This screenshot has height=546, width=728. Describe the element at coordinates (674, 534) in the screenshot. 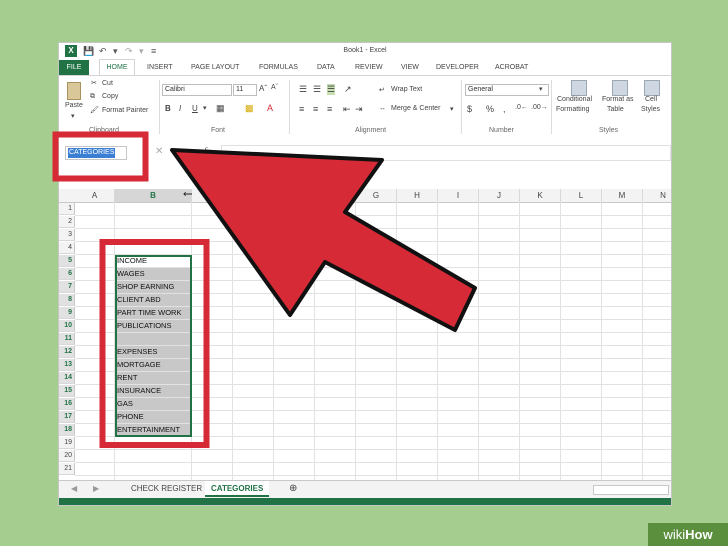

I see `wikihow-wiki: wiki` at that location.